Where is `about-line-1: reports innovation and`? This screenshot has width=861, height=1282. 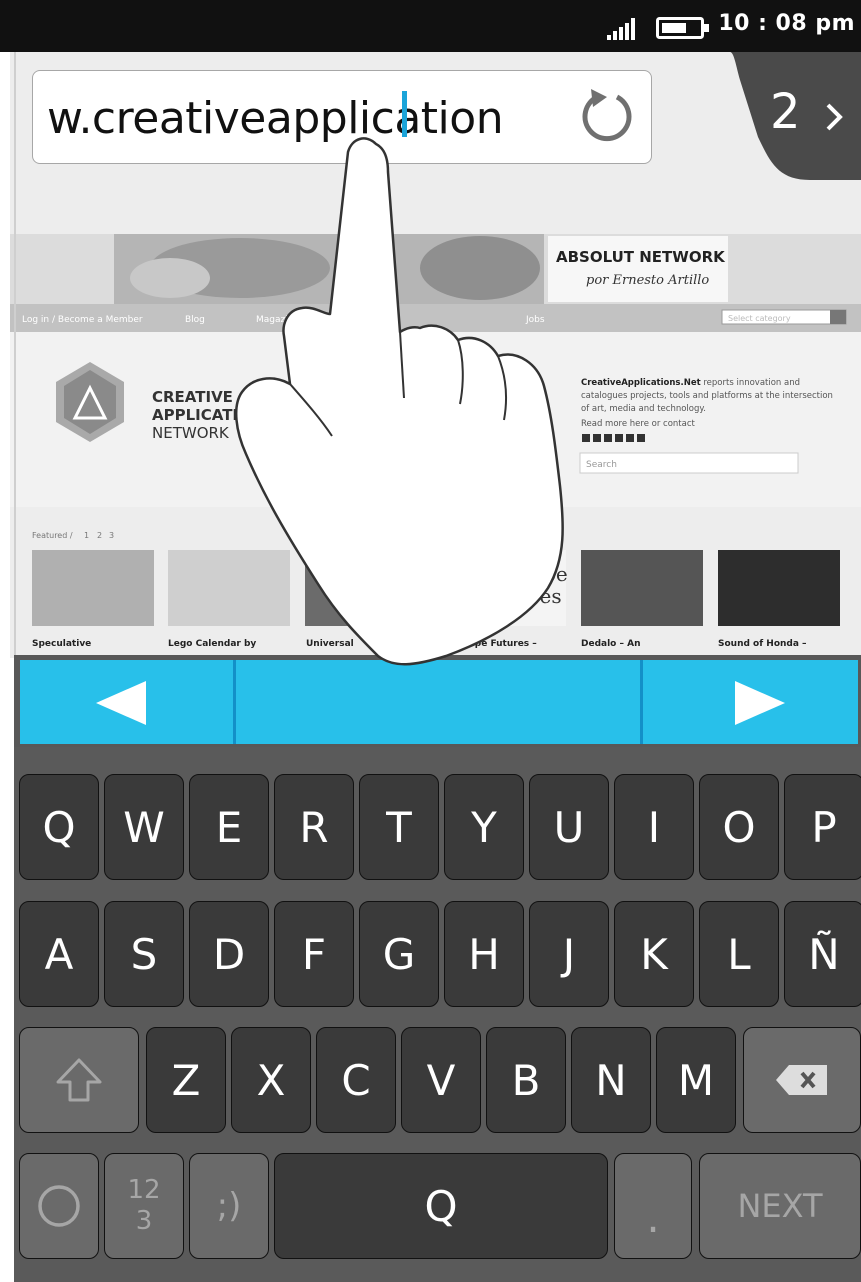 about-line-1: reports innovation and is located at coordinates (750, 383).